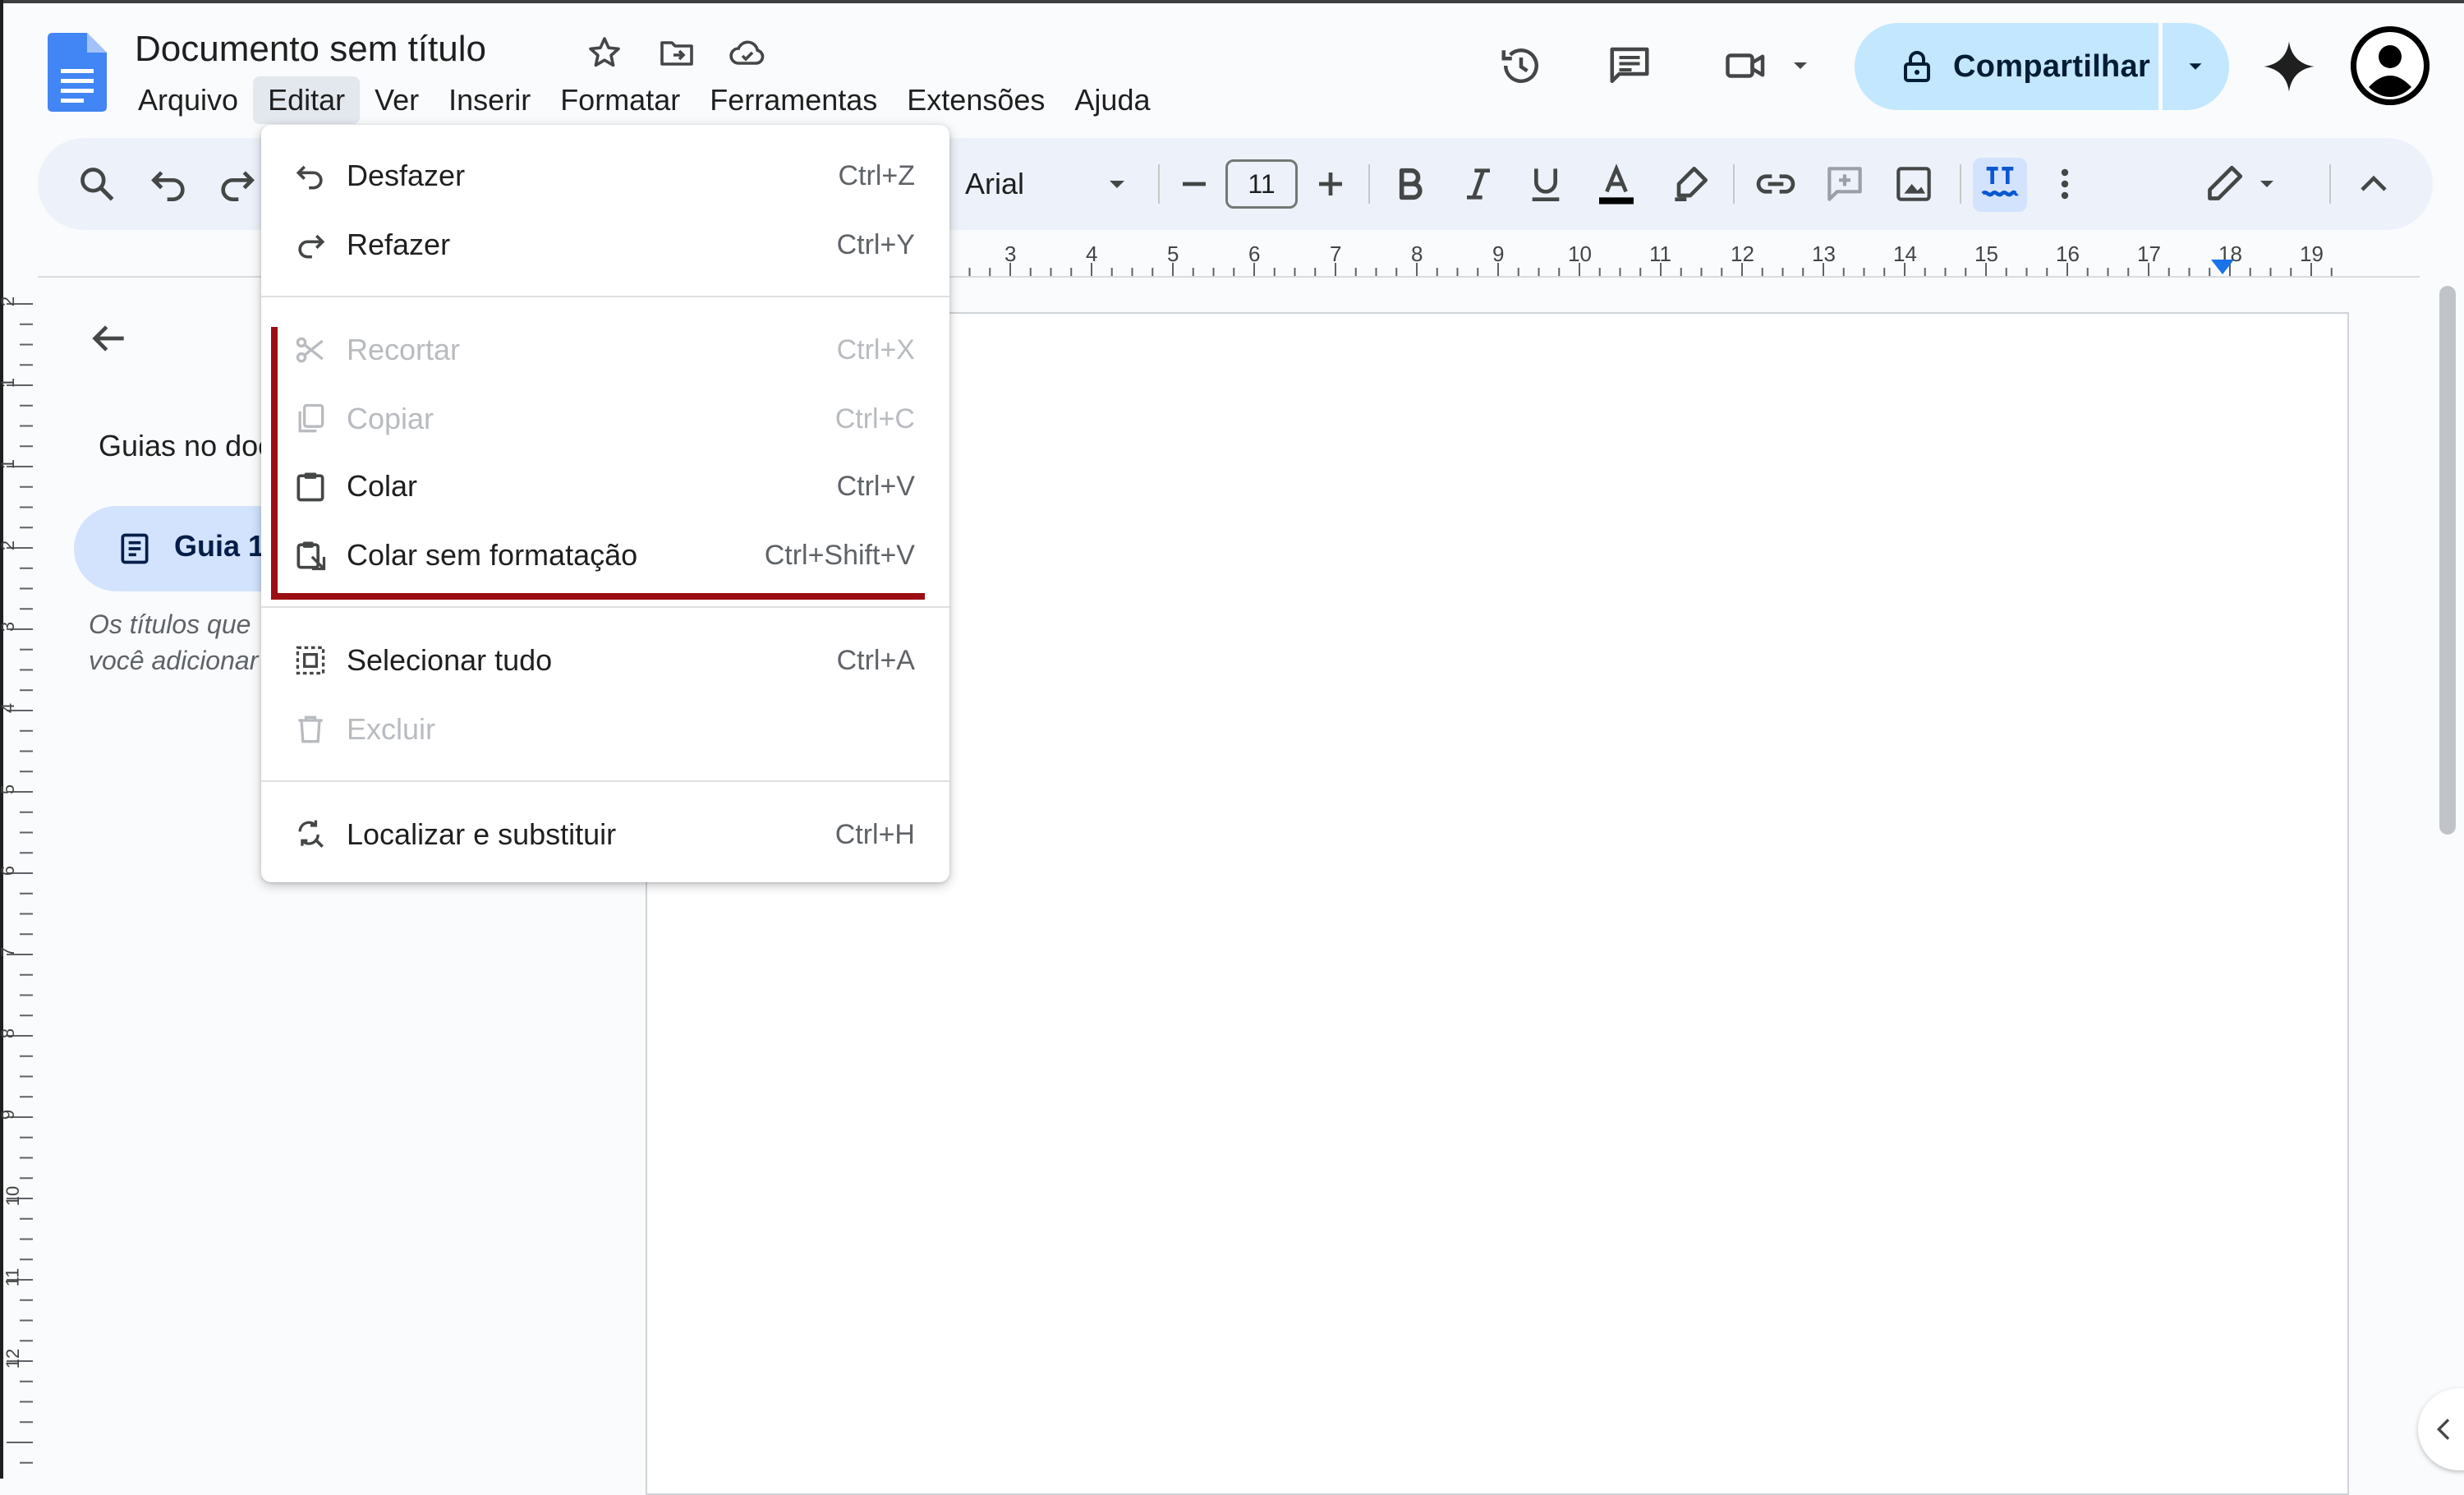  What do you see at coordinates (1914, 184) in the screenshot?
I see `image-icon` at bounding box center [1914, 184].